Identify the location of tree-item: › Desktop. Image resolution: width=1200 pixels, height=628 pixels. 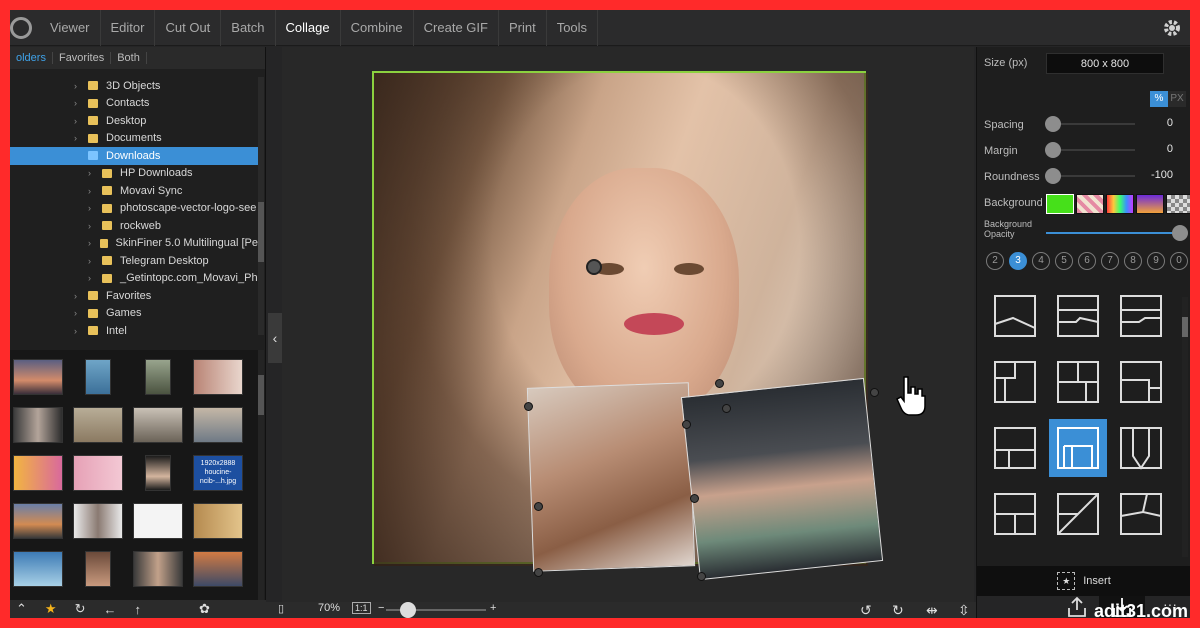
(134, 121).